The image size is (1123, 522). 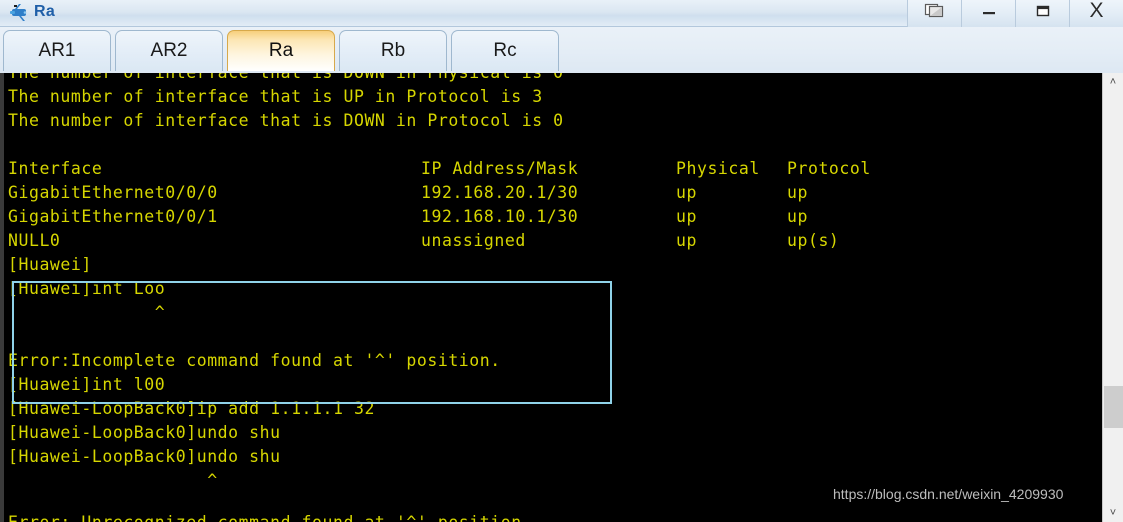 I want to click on minimize-button, so click(x=988, y=13).